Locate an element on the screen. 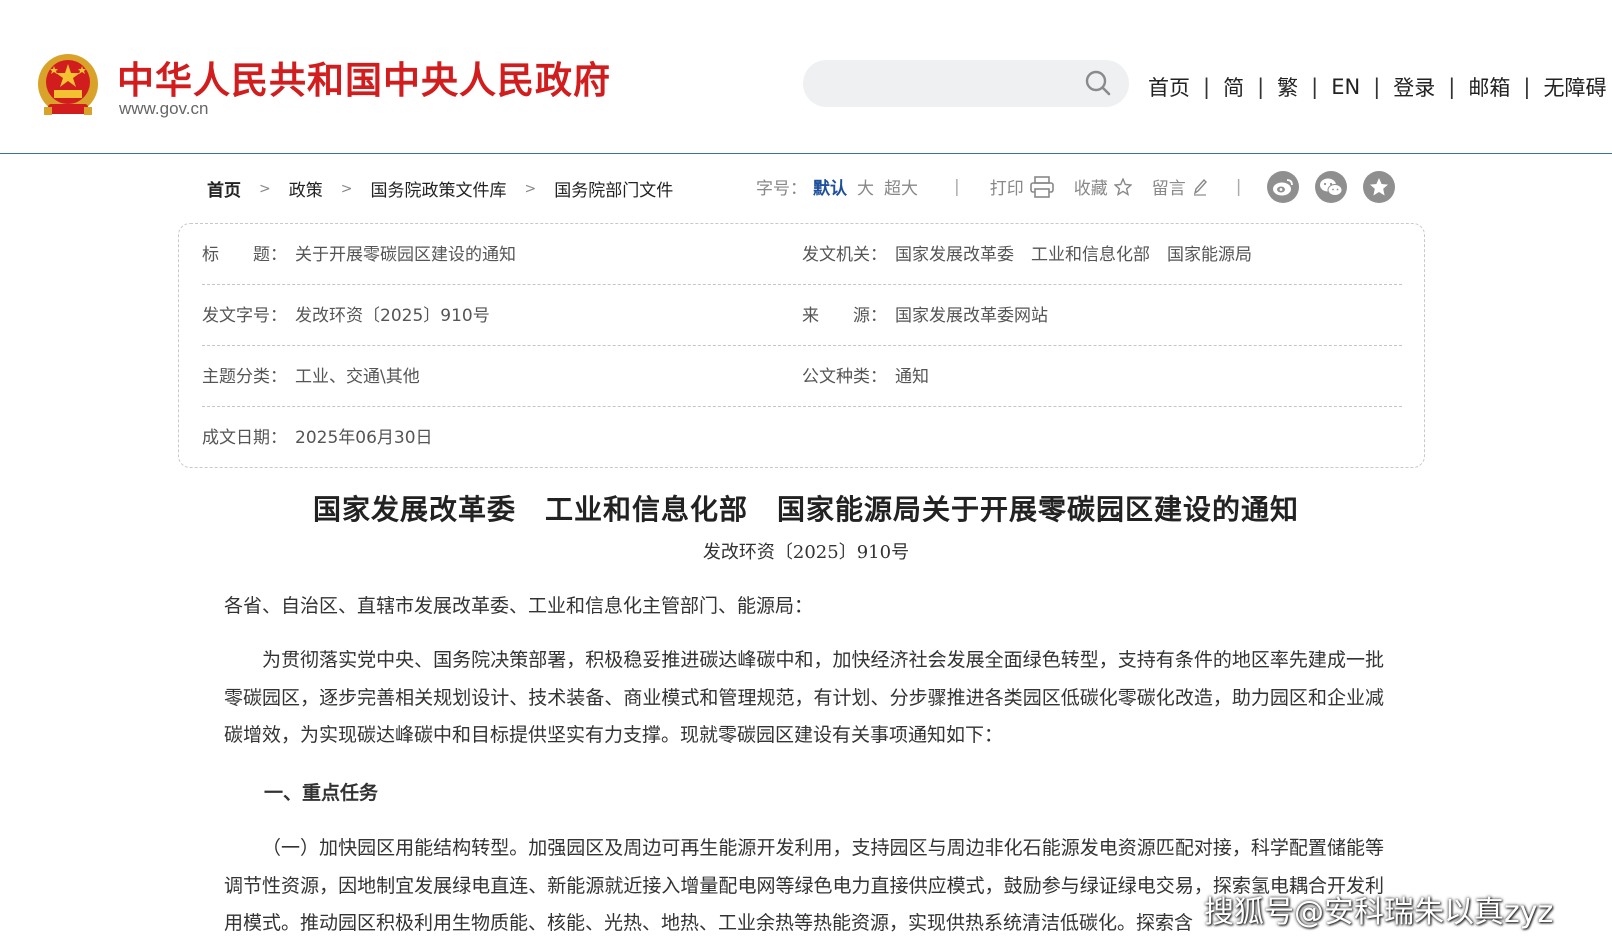 Image resolution: width=1612 pixels, height=943 pixels. info-doc-type: 公文种类： 通知 is located at coordinates (865, 374).